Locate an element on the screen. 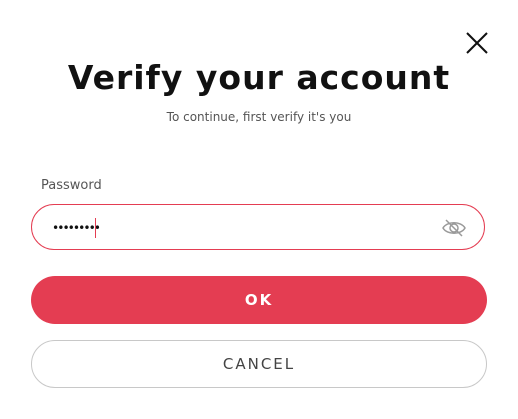 This screenshot has width=518, height=419. eye-slash-icon is located at coordinates (454, 228).